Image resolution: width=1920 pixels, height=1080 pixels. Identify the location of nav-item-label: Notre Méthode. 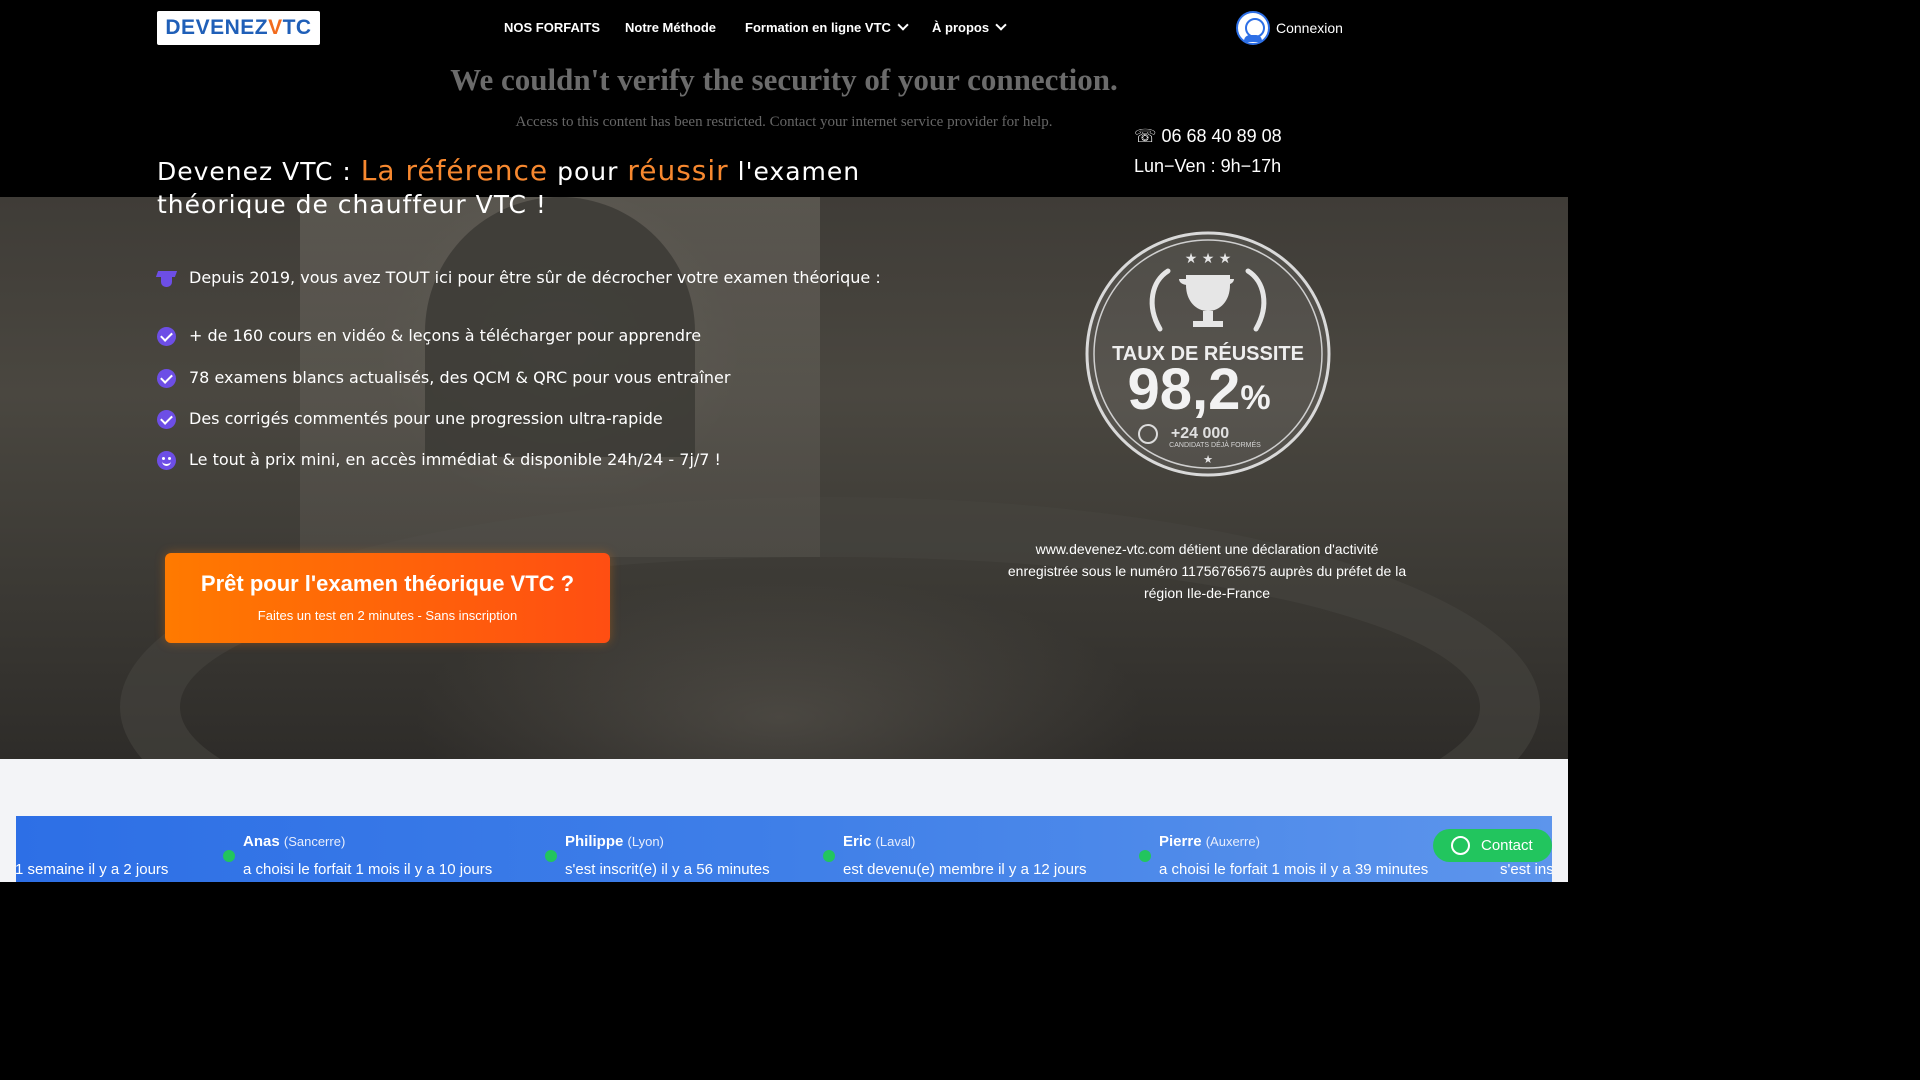
(670, 27).